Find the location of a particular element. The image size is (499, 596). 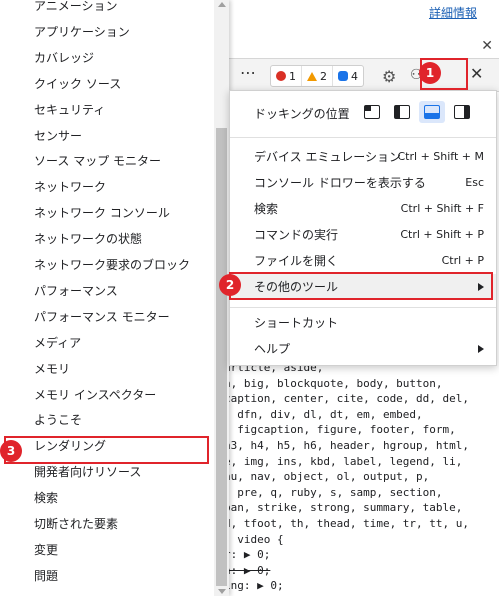

submenu-item: パフォーマンス is located at coordinates (106, 291).